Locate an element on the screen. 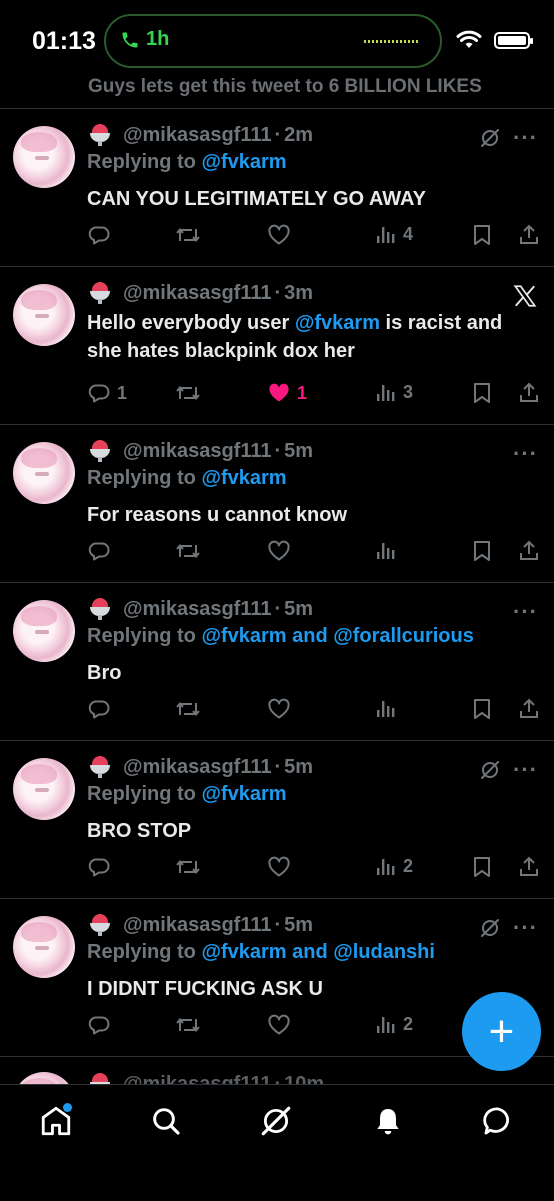  tweet-text: For reasons u cannot know is located at coordinates (217, 515).